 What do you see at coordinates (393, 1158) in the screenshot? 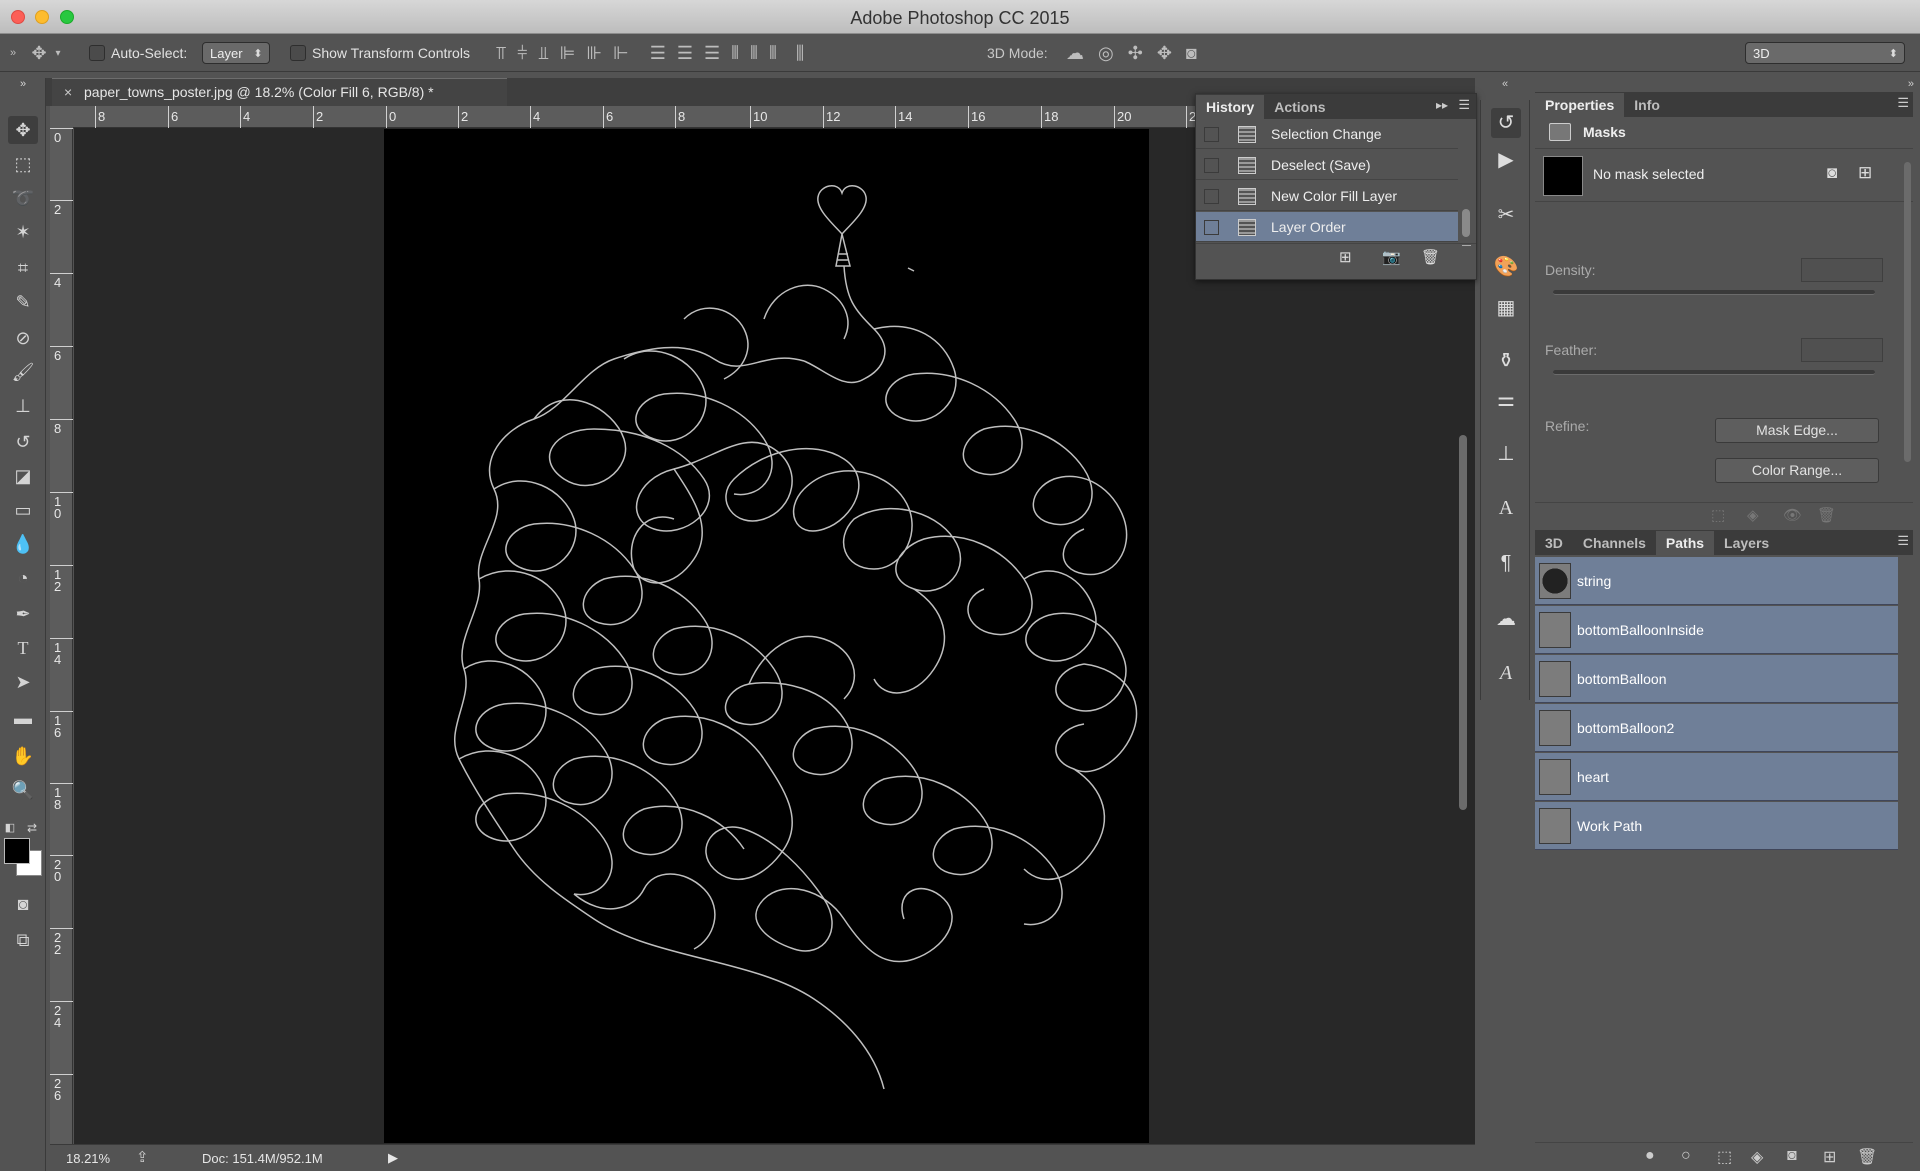
I see `status-menu-arrow-icon: ▶` at bounding box center [393, 1158].